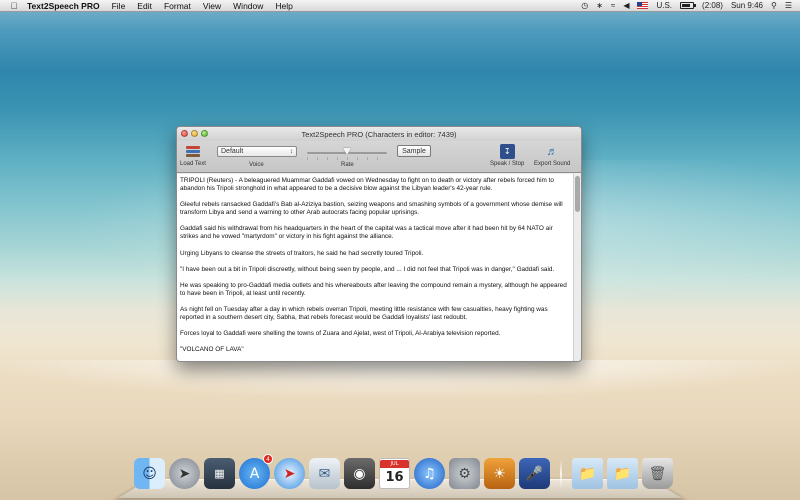 Image resolution: width=800 pixels, height=500 pixels. I want to click on status-area: ◷ ∗ ≈ ◀ U.S. (2:08) Sun 9:46 ⚲ ☰, so click(690, 5).